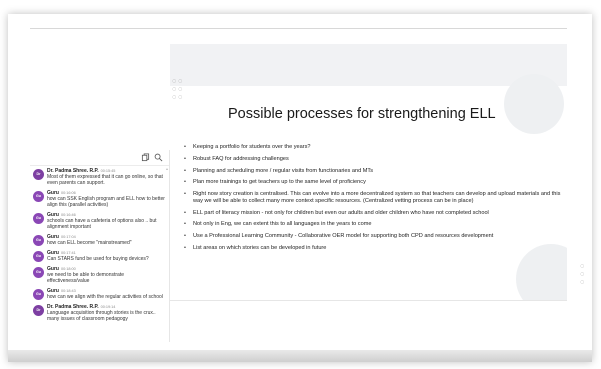 The width and height of the screenshot is (601, 369). What do you see at coordinates (368, 300) in the screenshot?
I see `slide-bottom-divider` at bounding box center [368, 300].